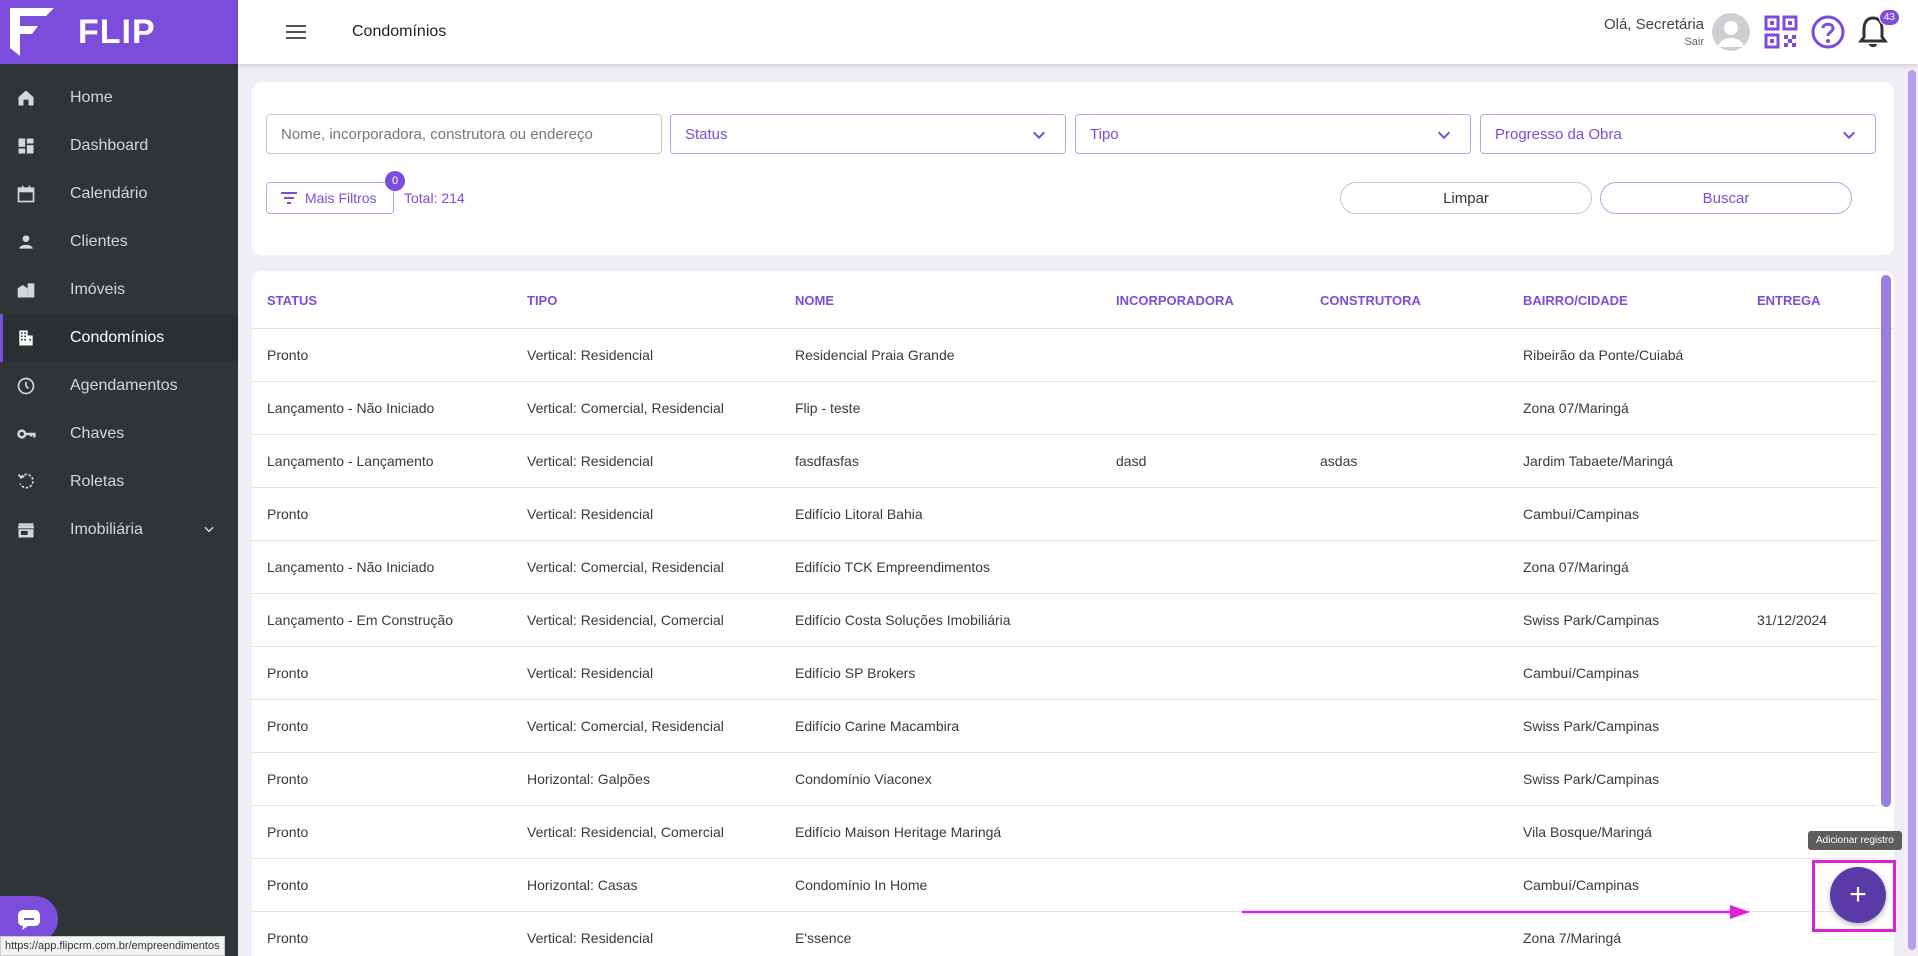 This screenshot has height=956, width=1918. What do you see at coordinates (1855, 840) in the screenshot?
I see `add-record-tooltip: Adicionar registro` at bounding box center [1855, 840].